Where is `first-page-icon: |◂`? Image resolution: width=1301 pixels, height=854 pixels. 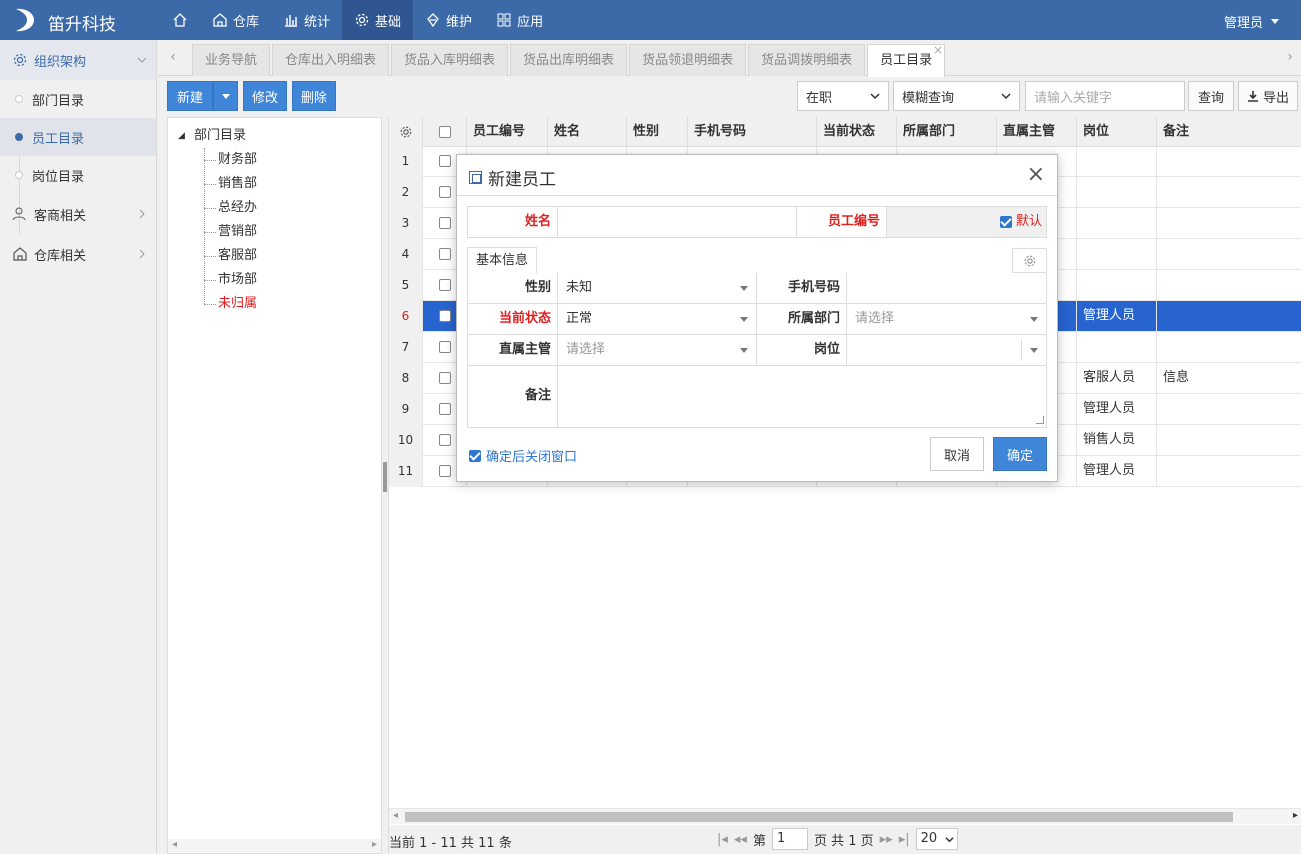
first-page-icon: |◂ is located at coordinates (722, 839).